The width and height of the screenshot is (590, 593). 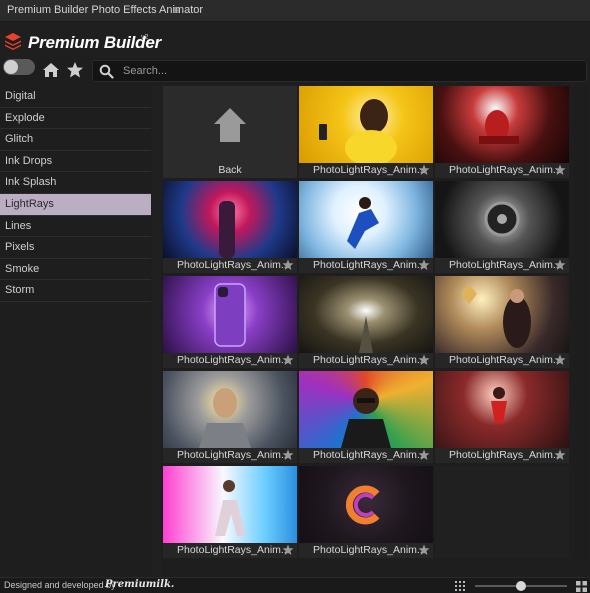 What do you see at coordinates (295, 585) in the screenshot?
I see `footer: Designed and developed by Premiumilk.` at bounding box center [295, 585].